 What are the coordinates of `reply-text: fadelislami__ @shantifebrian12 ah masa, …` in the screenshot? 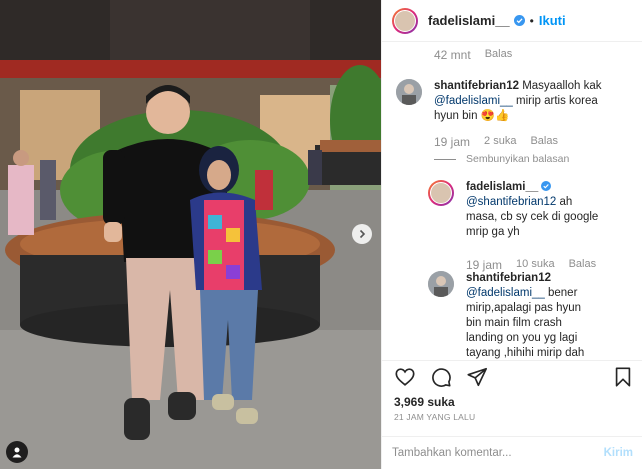 It's located at (552, 210).